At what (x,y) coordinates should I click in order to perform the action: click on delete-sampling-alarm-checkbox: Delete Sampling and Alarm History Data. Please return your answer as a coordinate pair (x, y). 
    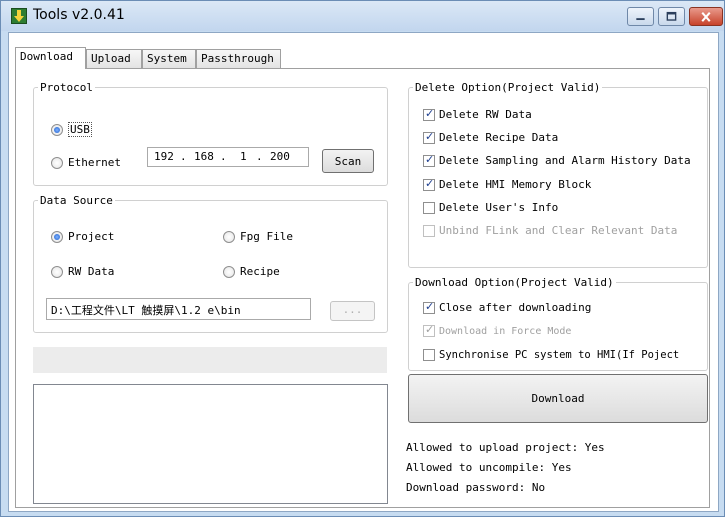
    Looking at the image, I should click on (557, 160).